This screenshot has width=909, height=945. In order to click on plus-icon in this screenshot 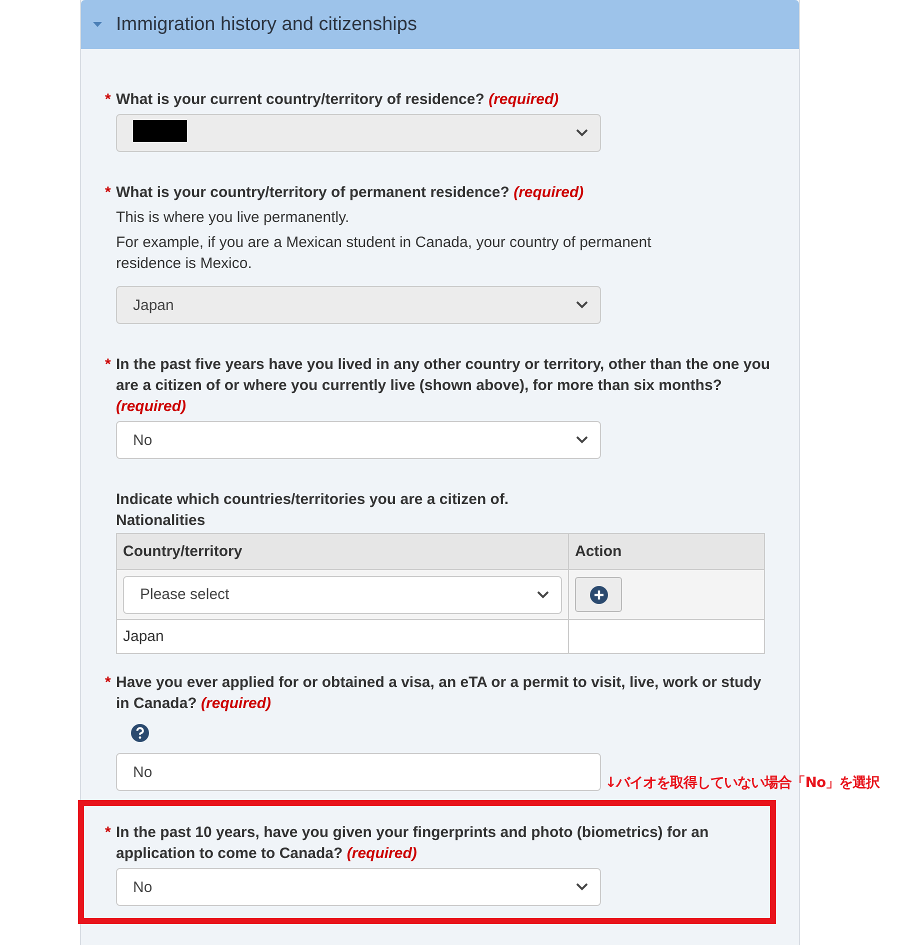, I will do `click(599, 595)`.